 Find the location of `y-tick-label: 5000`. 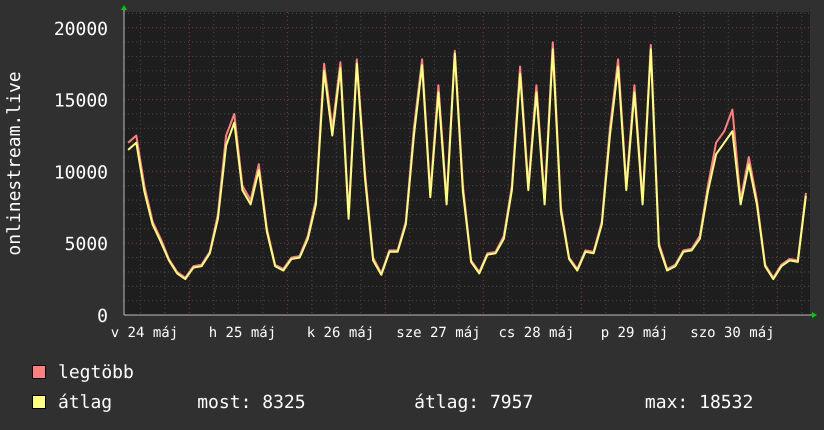

y-tick-label: 5000 is located at coordinates (86, 245).